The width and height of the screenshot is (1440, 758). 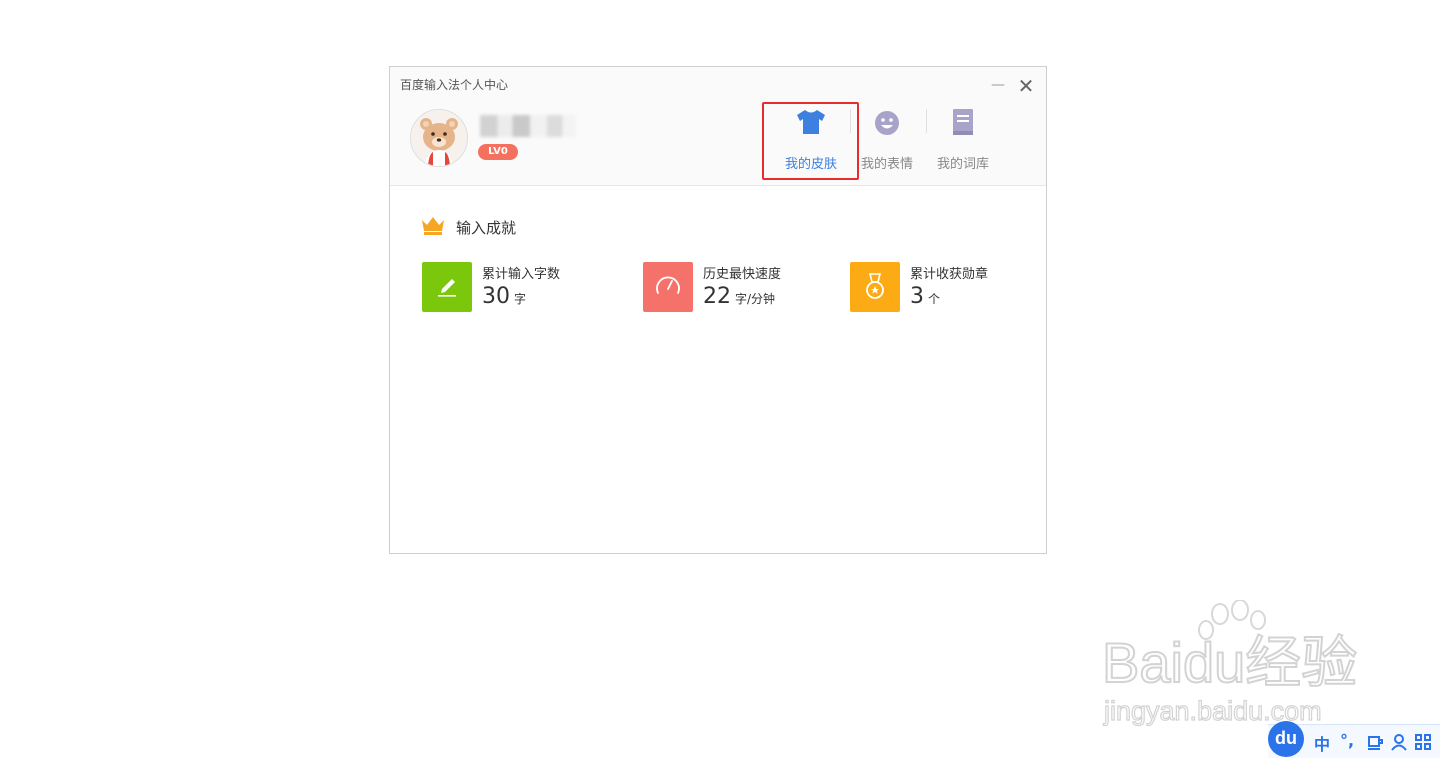 I want to click on stat-unit: 个, so click(x=934, y=299).